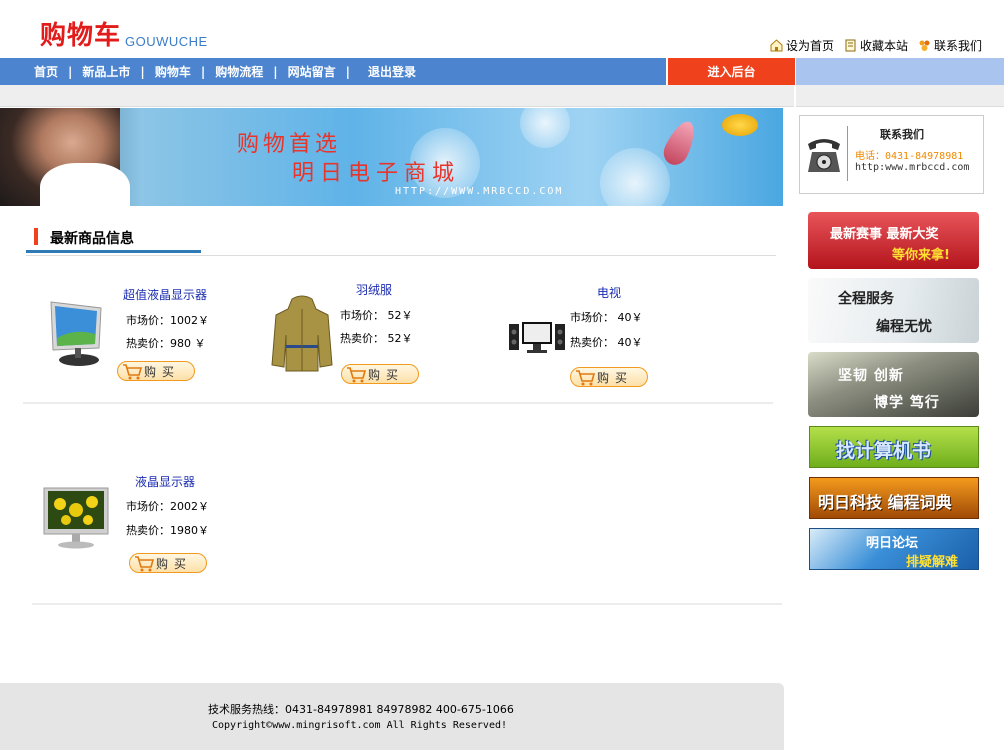 The image size is (1004, 750). I want to click on bookmark-label: 收藏本站, so click(883, 46).